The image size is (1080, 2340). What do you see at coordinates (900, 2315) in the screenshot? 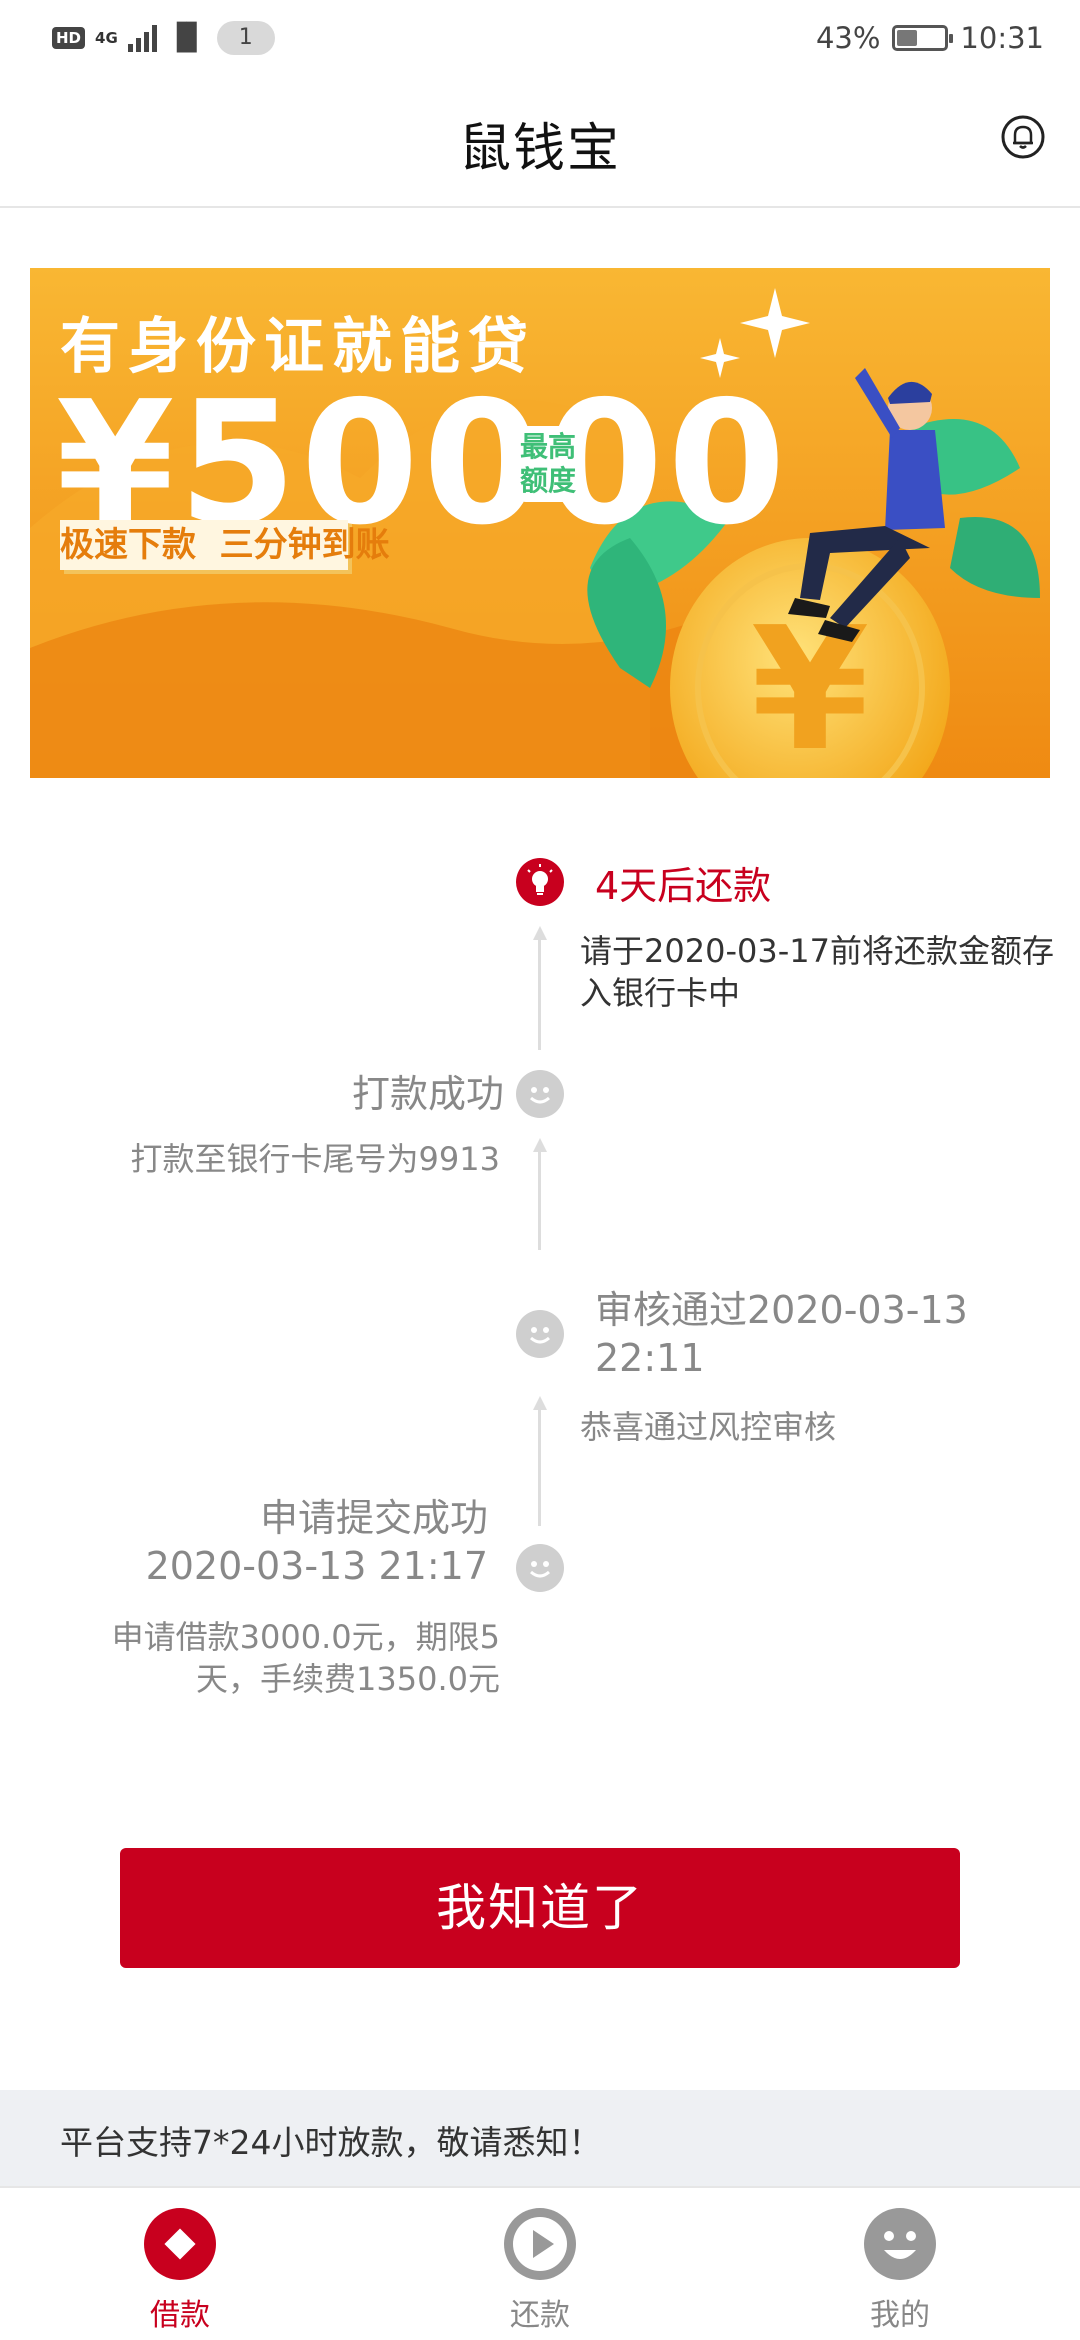
I see `nav-mine-label: 我的` at bounding box center [900, 2315].